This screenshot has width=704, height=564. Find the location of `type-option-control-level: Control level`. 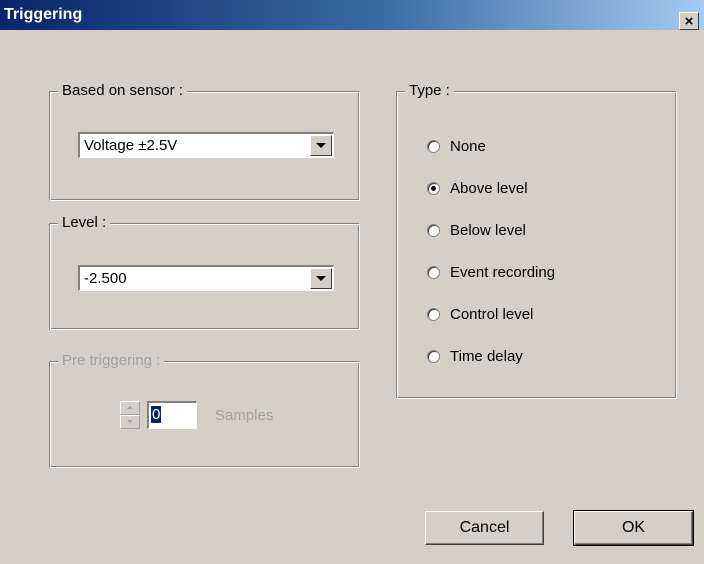

type-option-control-level: Control level is located at coordinates (480, 314).